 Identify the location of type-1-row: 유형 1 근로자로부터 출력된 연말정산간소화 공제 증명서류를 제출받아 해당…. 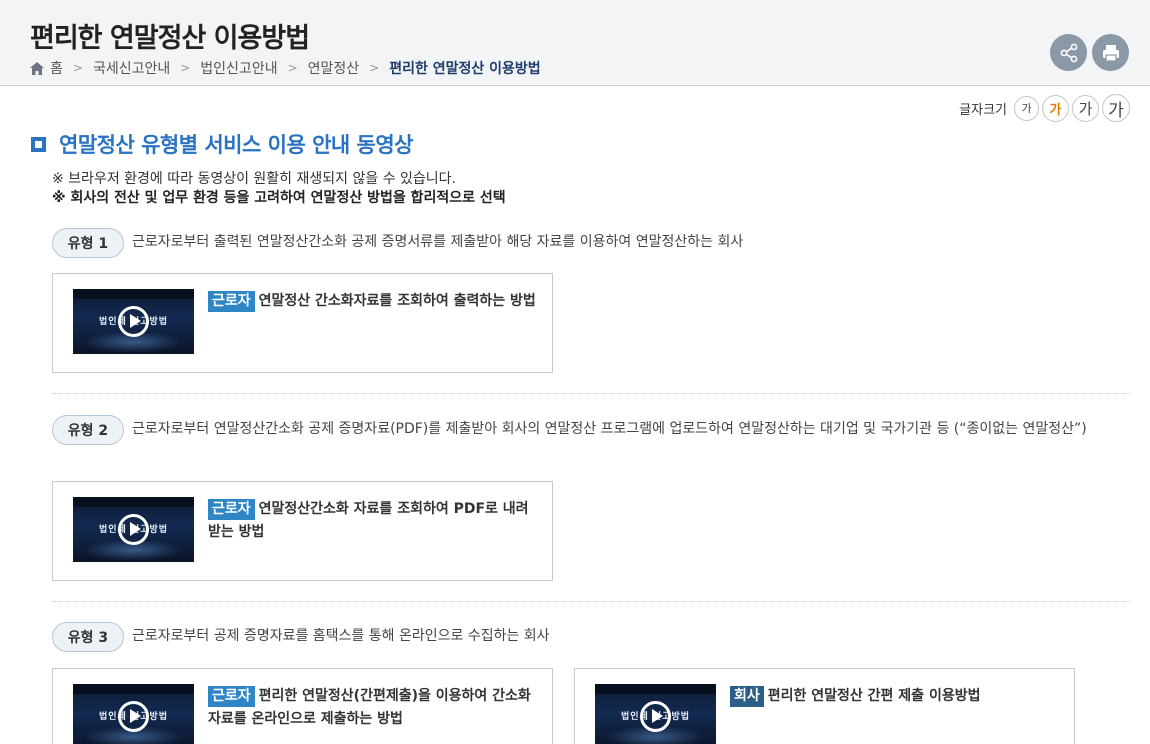
(397, 243).